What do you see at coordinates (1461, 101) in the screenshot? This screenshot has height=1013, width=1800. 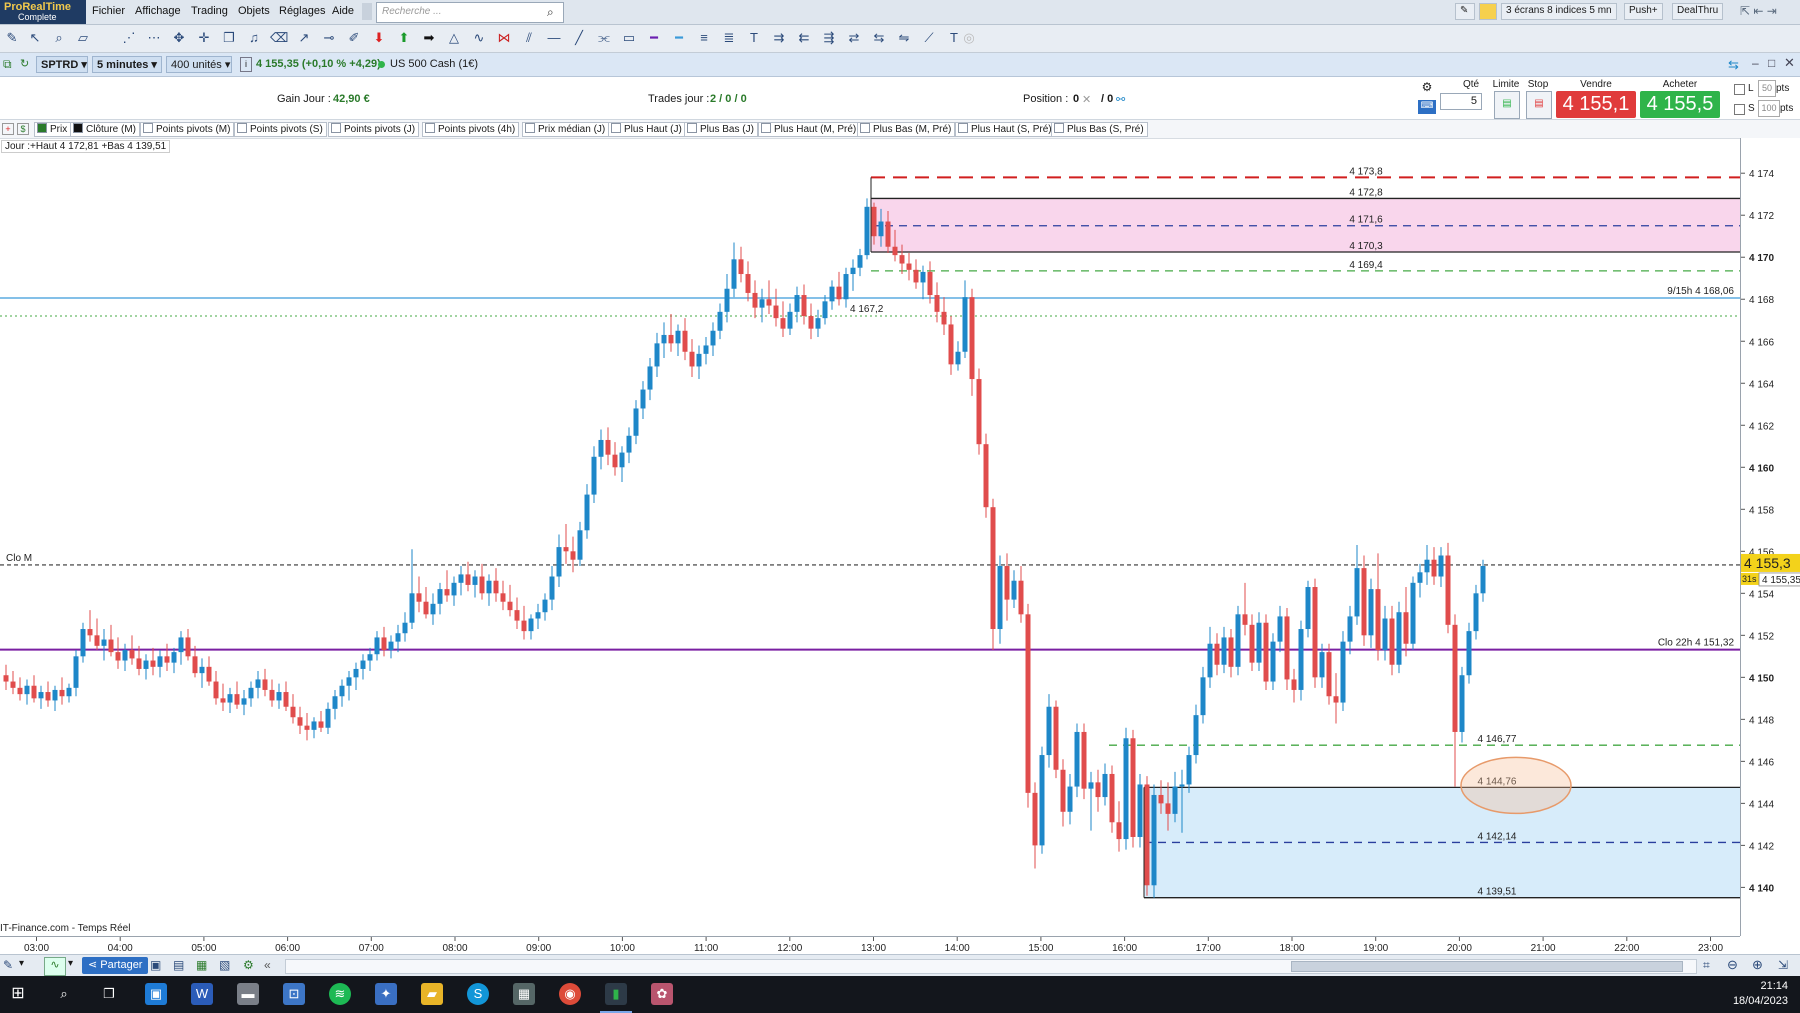 I see `qty-input: 5` at bounding box center [1461, 101].